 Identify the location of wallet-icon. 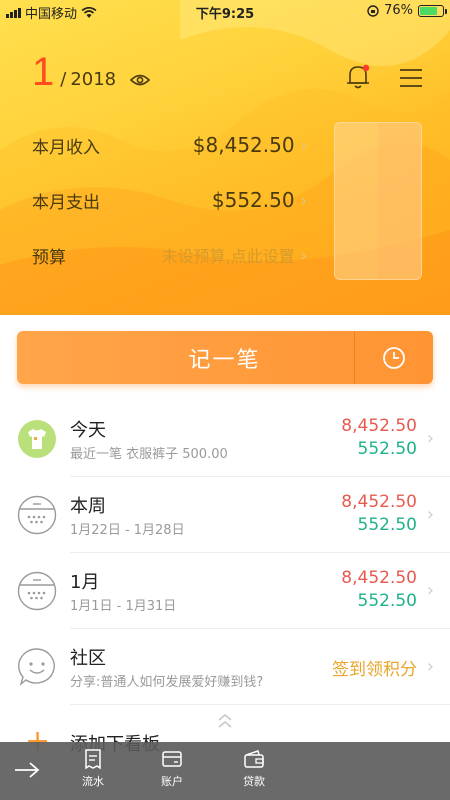
(254, 759).